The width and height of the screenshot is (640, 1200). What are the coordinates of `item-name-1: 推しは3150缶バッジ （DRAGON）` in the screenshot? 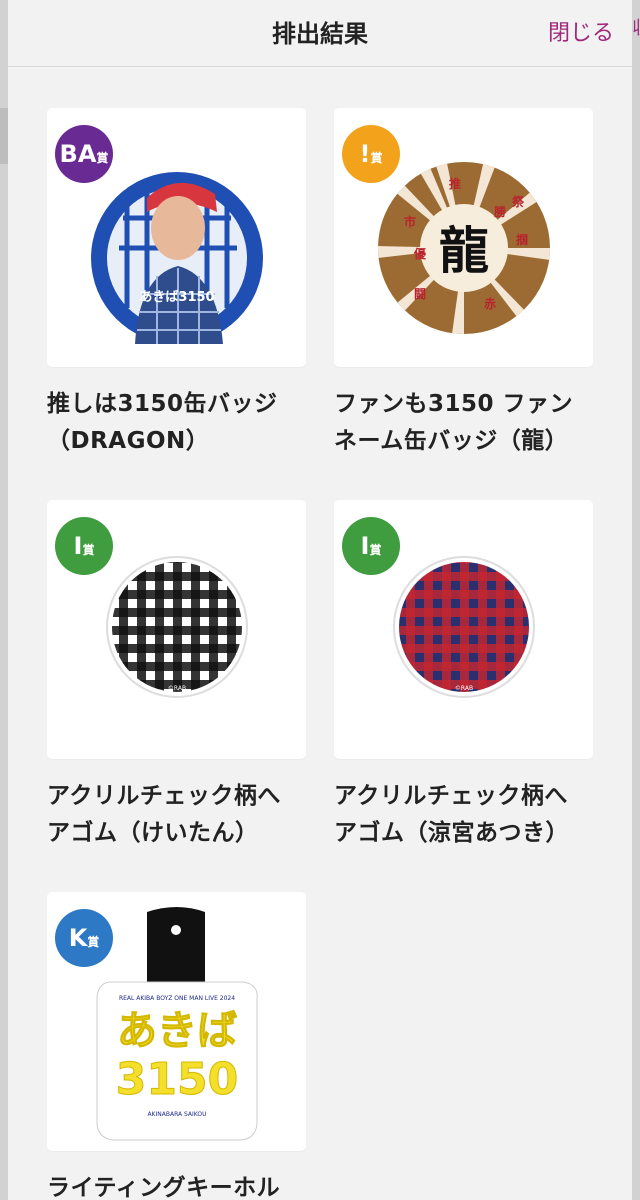 It's located at (181, 423).